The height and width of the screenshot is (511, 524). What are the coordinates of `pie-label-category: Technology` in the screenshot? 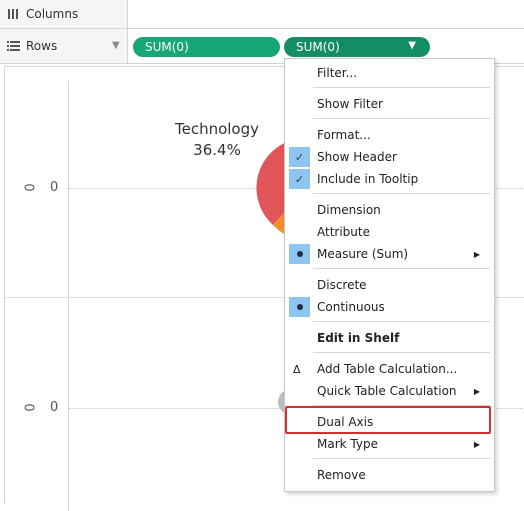 It's located at (217, 129).